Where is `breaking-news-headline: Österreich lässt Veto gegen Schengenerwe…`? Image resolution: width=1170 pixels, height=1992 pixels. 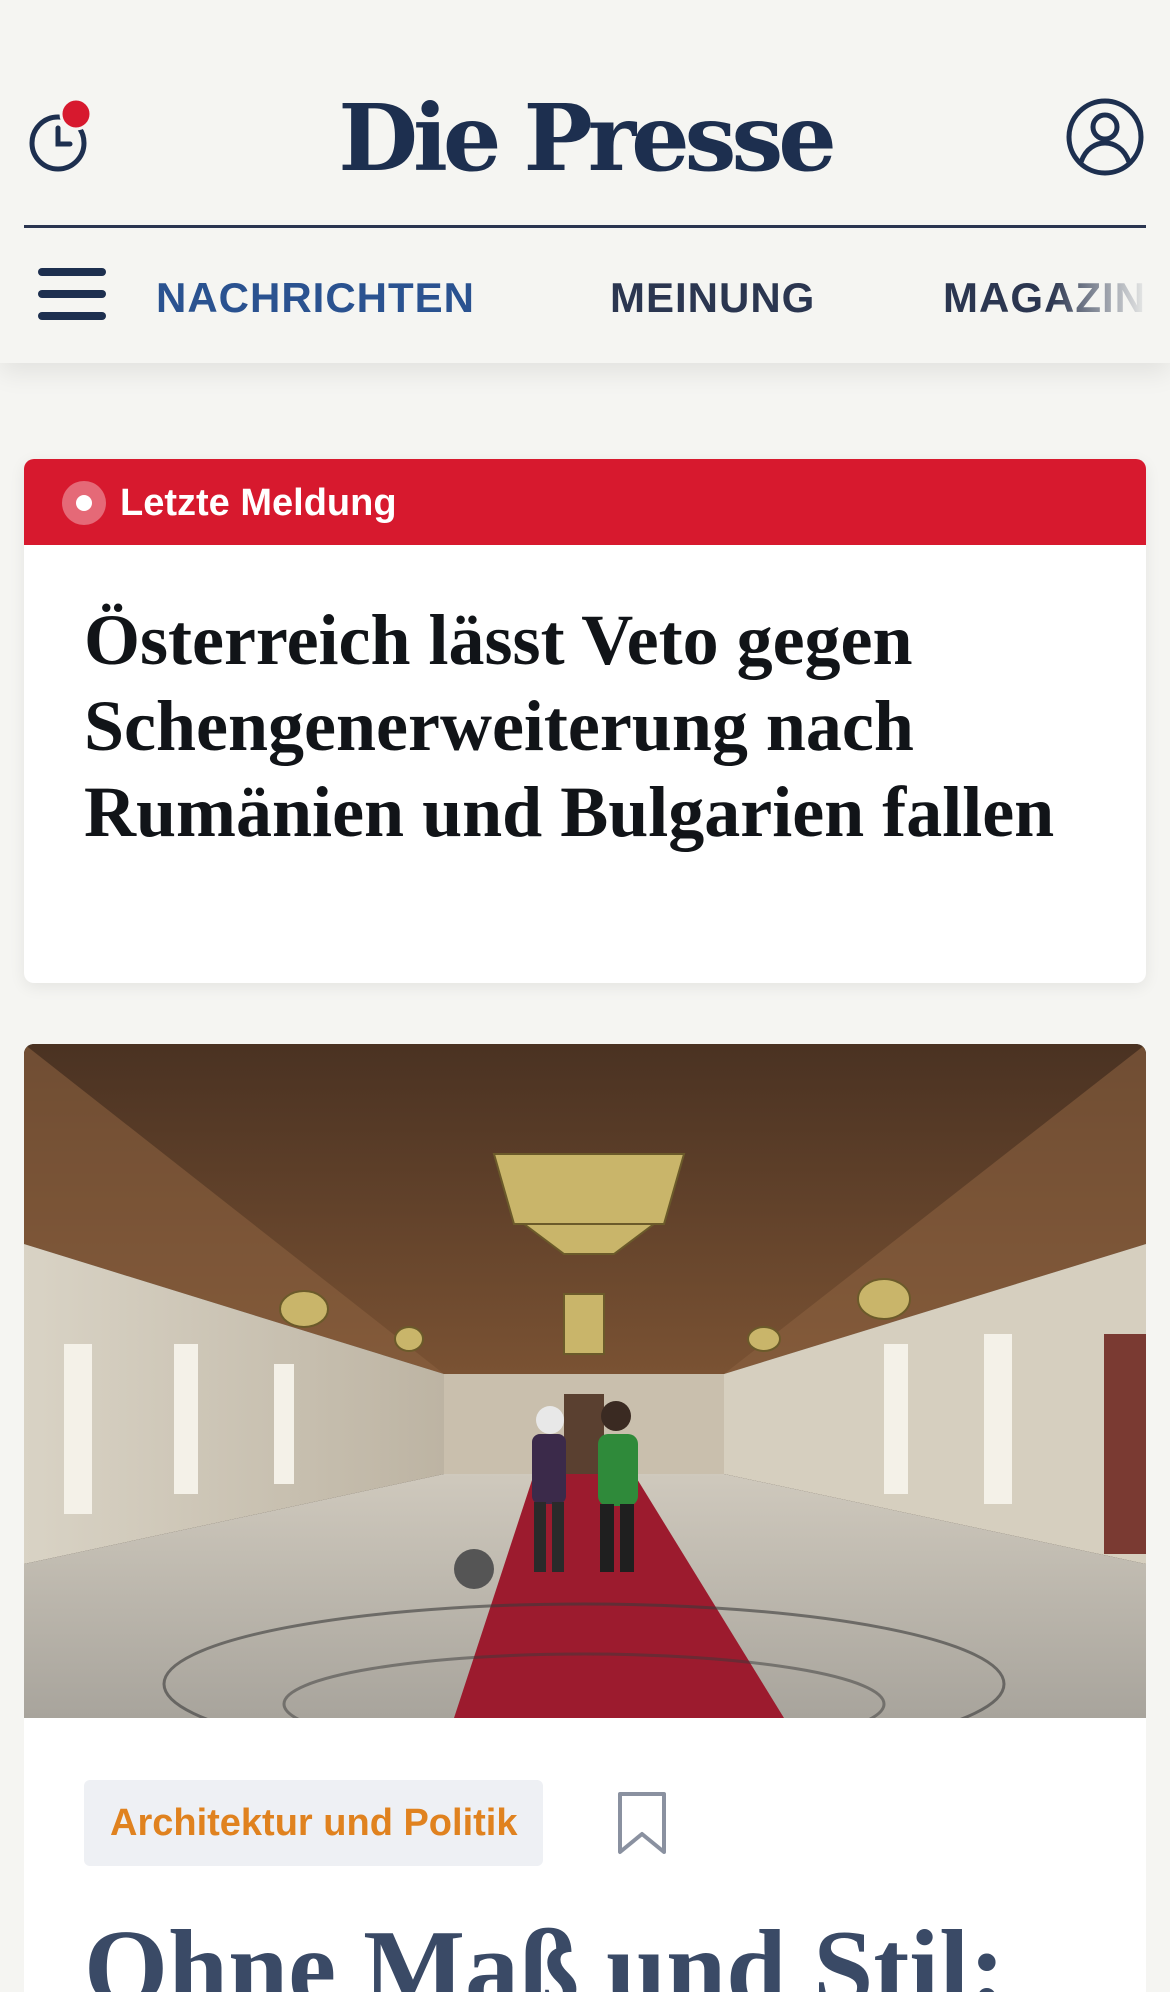 breaking-news-headline: Österreich lässt Veto gegen Schengenerwe… is located at coordinates (594, 726).